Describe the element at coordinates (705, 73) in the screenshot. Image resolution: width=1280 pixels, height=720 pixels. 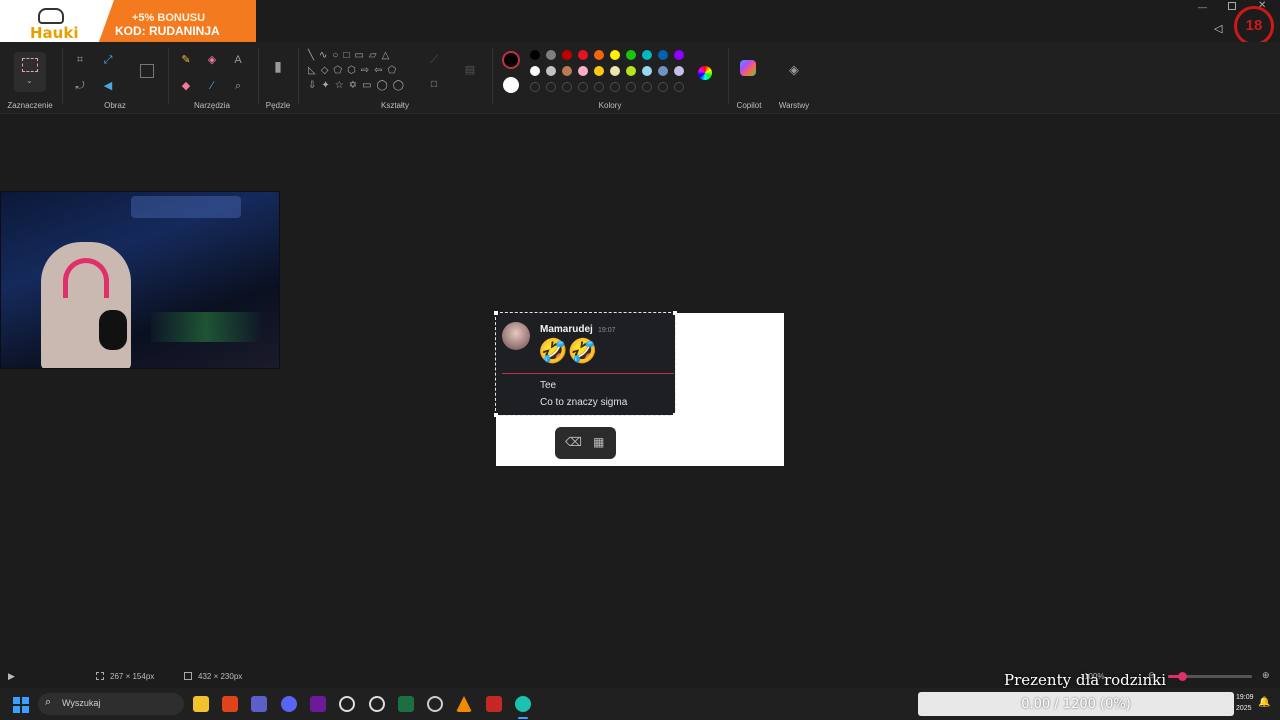
I see `edit-colors-icon` at that location.